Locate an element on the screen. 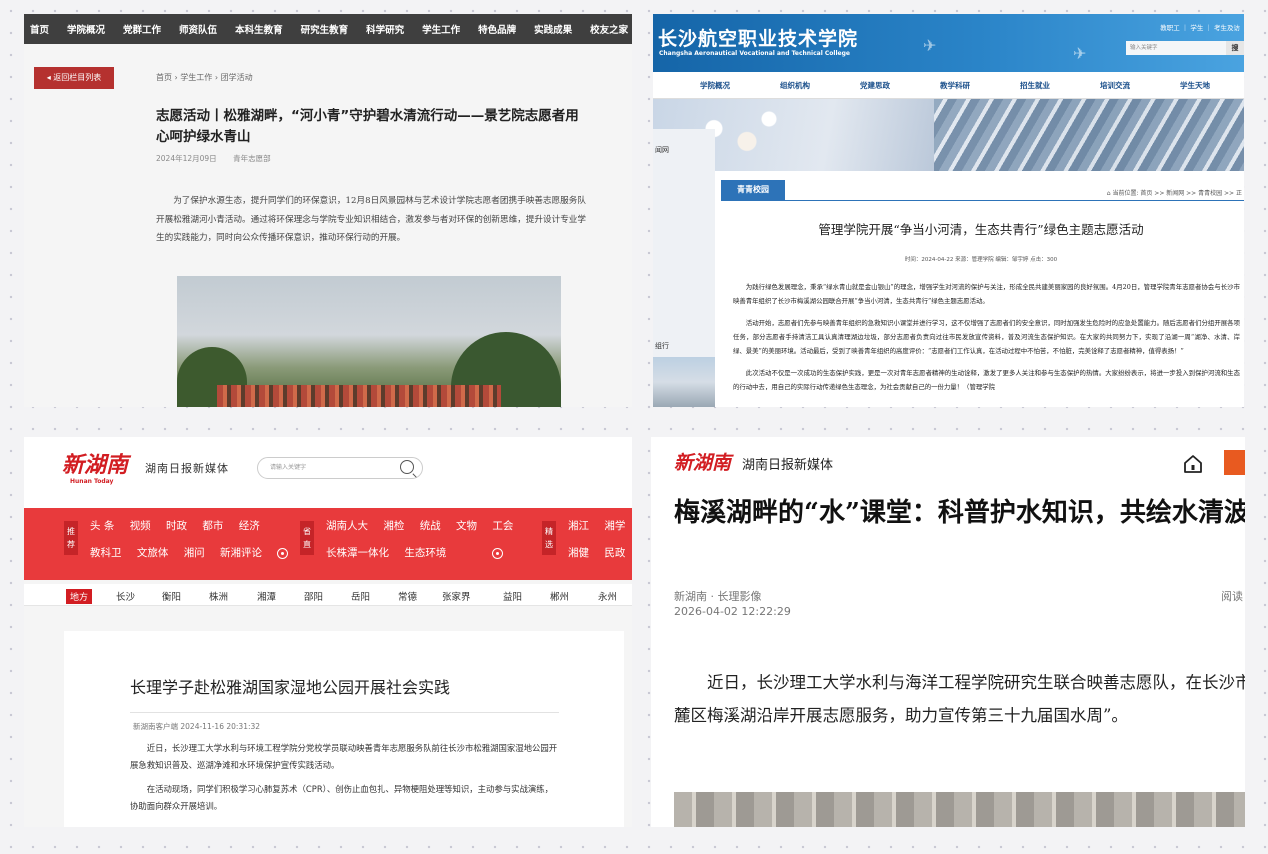 Image resolution: width=1268 pixels, height=854 pixels. channel-row: 湘健 民政 is located at coordinates (600, 552).